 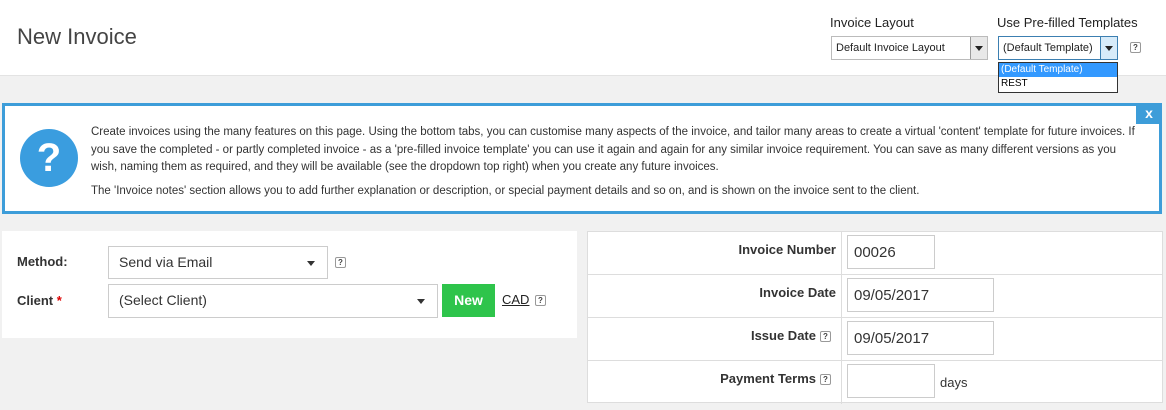 I want to click on templates-dropdown-list: (Default Template) REST, so click(x=1058, y=77).